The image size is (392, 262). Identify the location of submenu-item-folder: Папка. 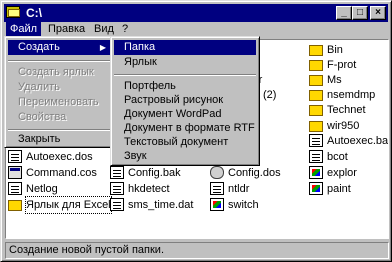
(185, 47).